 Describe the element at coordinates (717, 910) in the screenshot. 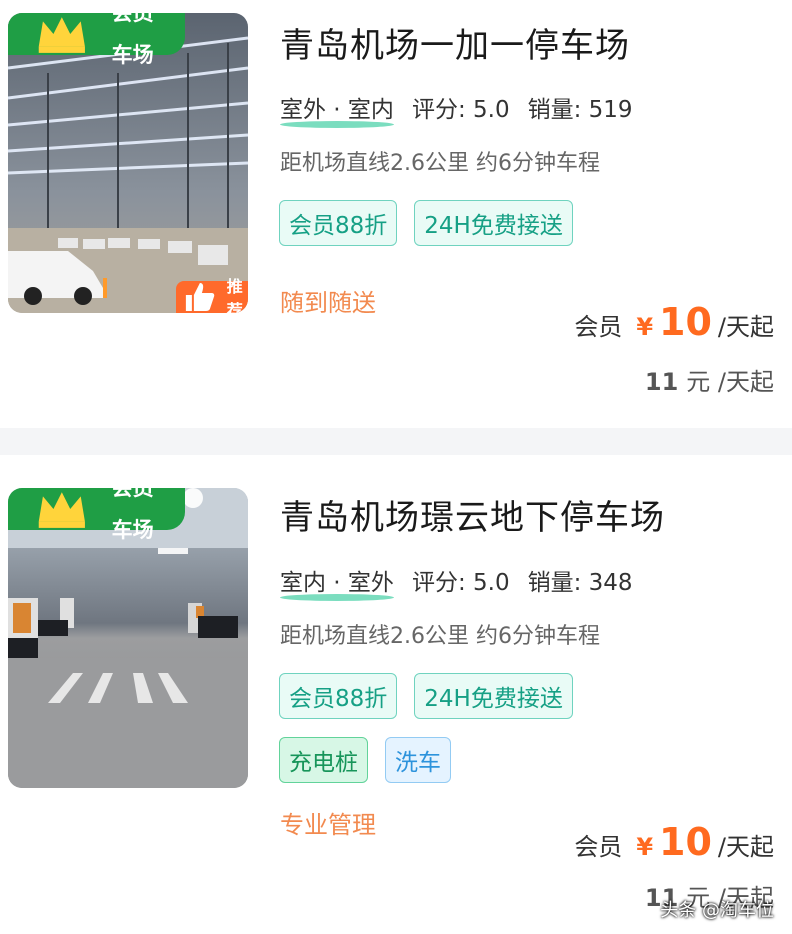

I see `watermark: 头条 @淘车位` at that location.